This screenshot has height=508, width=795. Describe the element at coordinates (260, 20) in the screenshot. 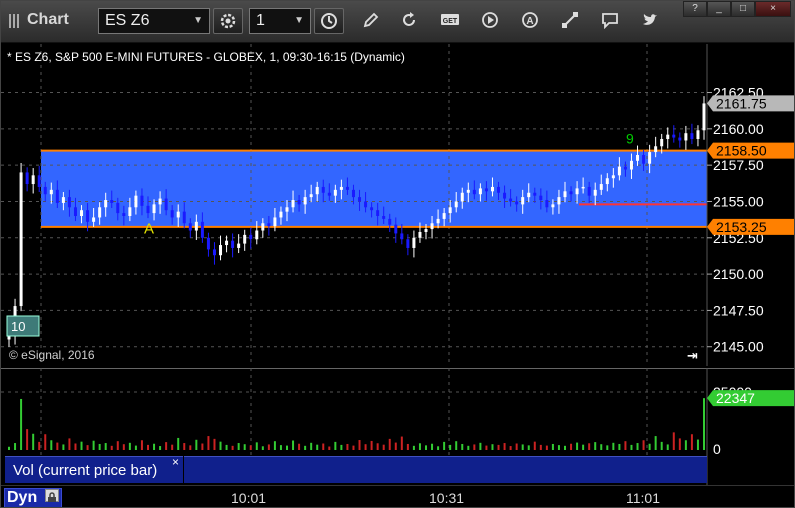

I see `interval-value: 1` at that location.